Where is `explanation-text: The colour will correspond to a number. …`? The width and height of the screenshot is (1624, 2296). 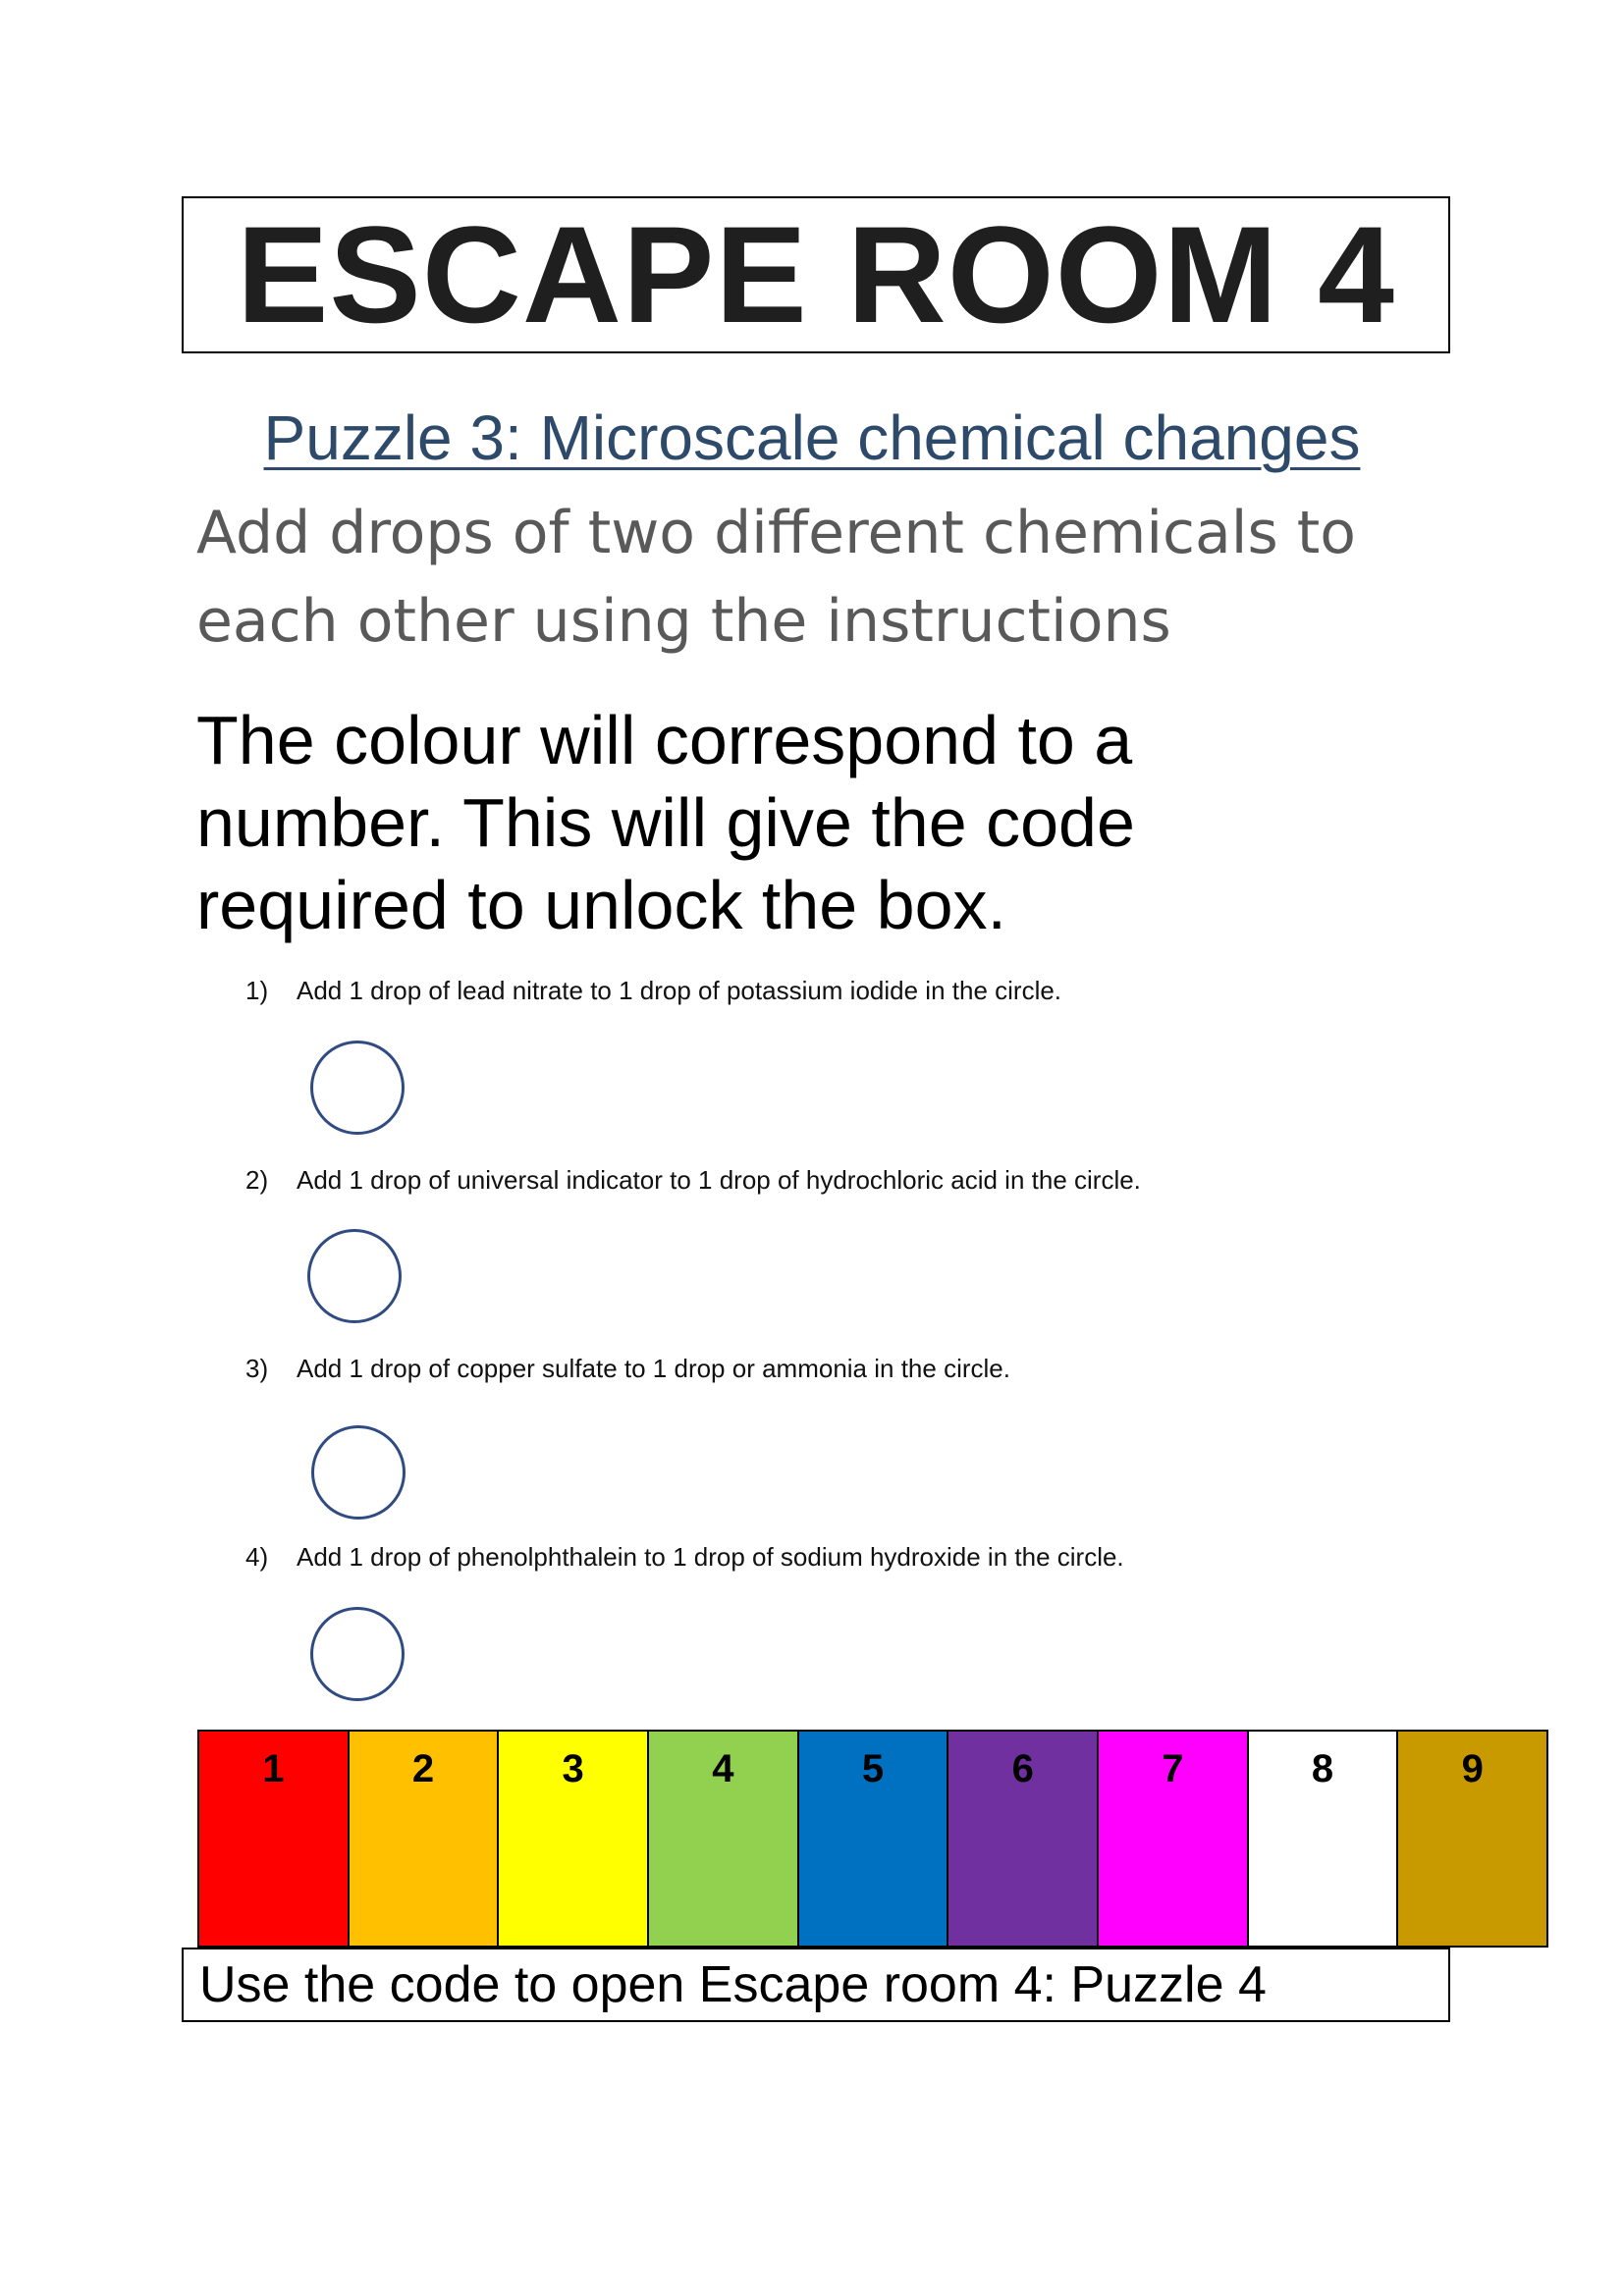
explanation-text: The colour will correspond to a number. … is located at coordinates (736, 822).